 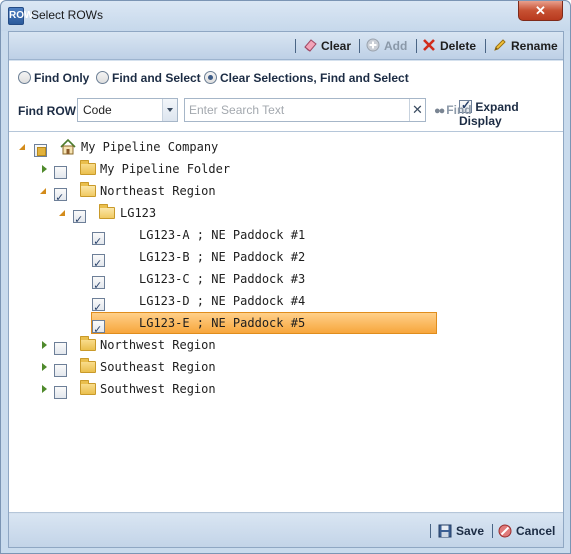 What do you see at coordinates (417, 110) in the screenshot?
I see `clear-search-icon: ✕` at bounding box center [417, 110].